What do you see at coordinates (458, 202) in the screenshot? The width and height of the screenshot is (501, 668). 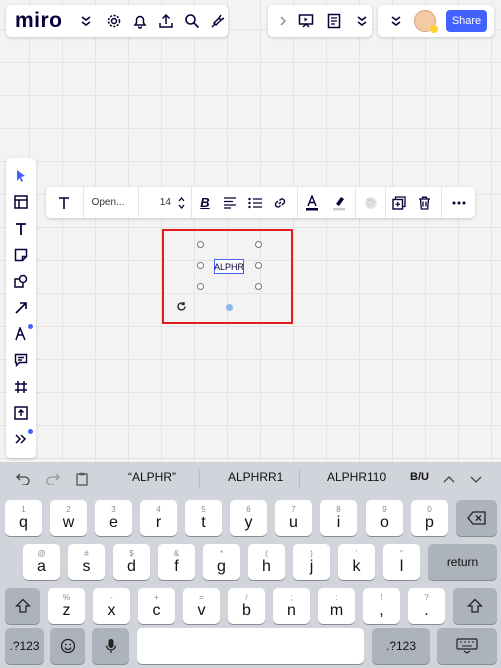 I see `more-options-icon` at bounding box center [458, 202].